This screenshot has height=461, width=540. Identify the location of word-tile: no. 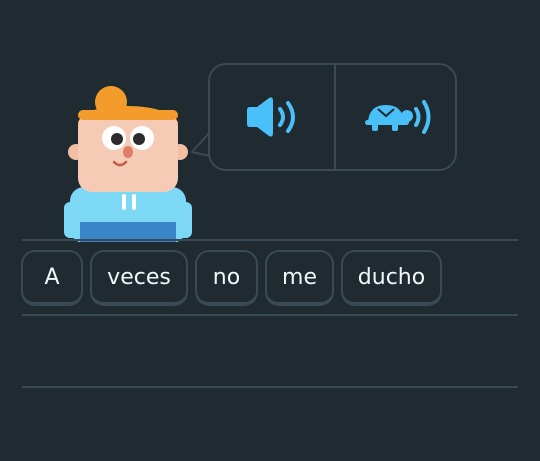
(226, 278).